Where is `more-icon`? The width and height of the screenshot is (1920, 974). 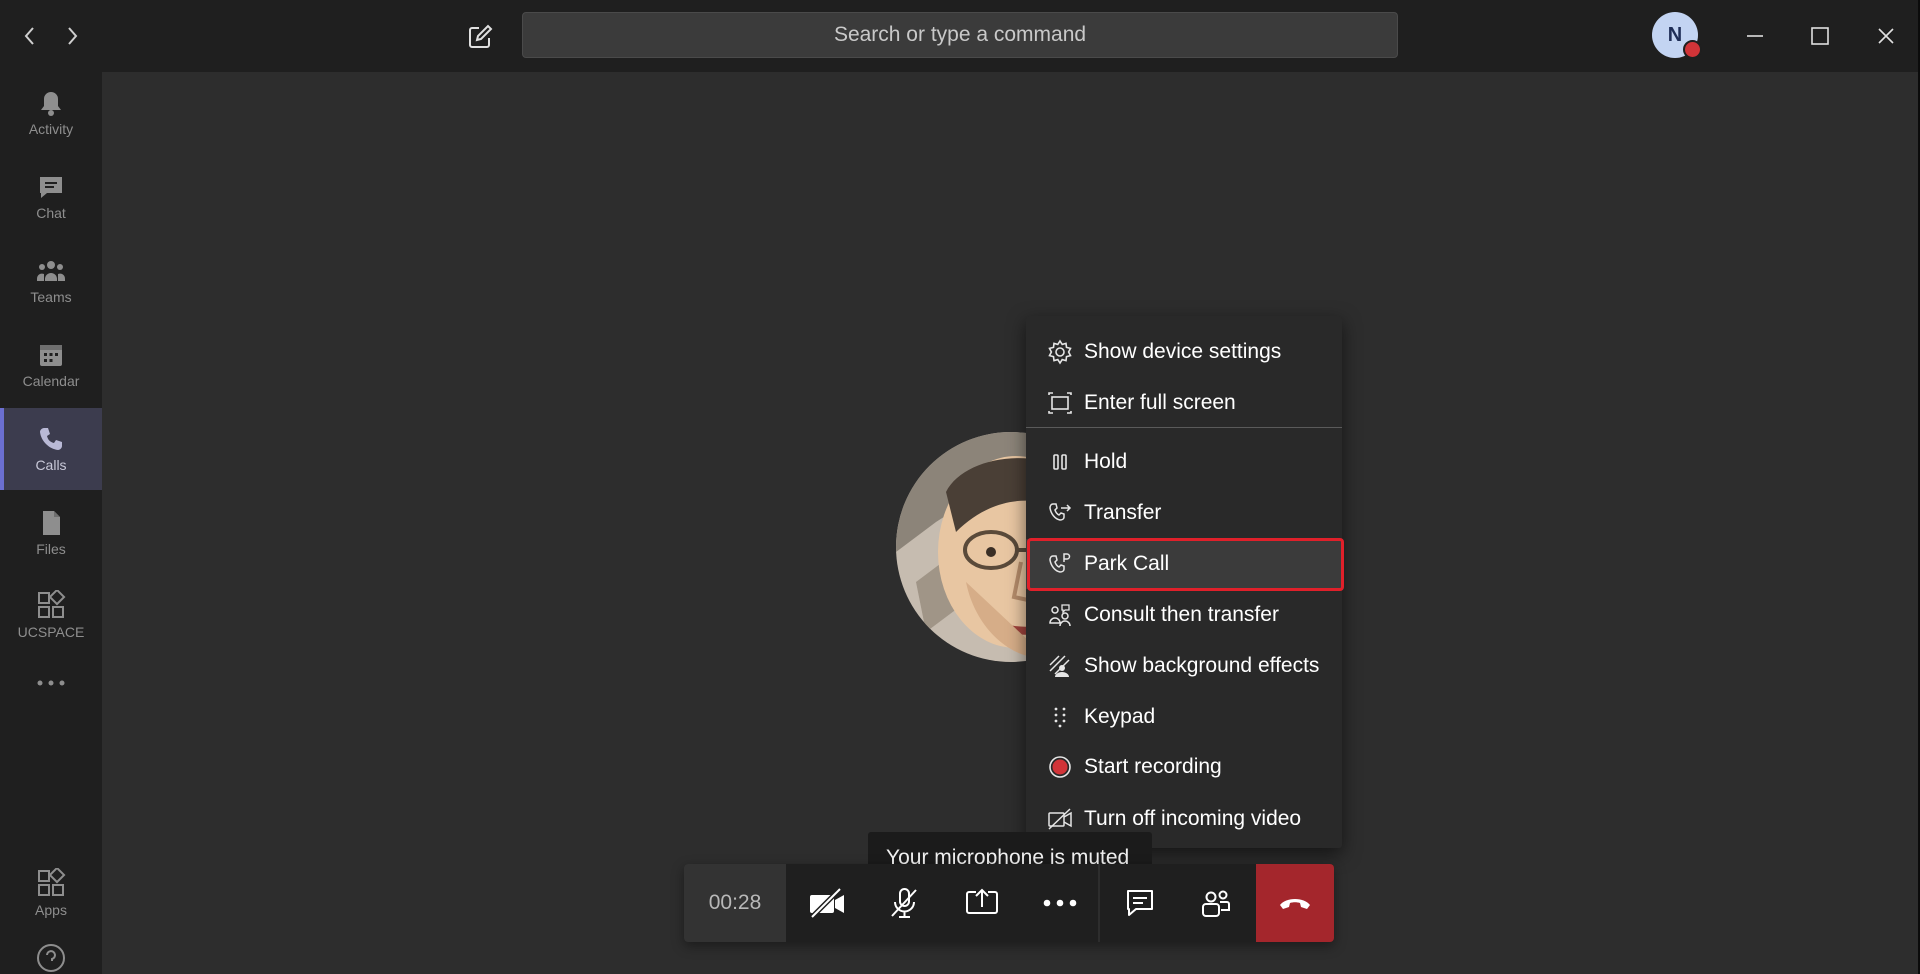
more-icon is located at coordinates (51, 683).